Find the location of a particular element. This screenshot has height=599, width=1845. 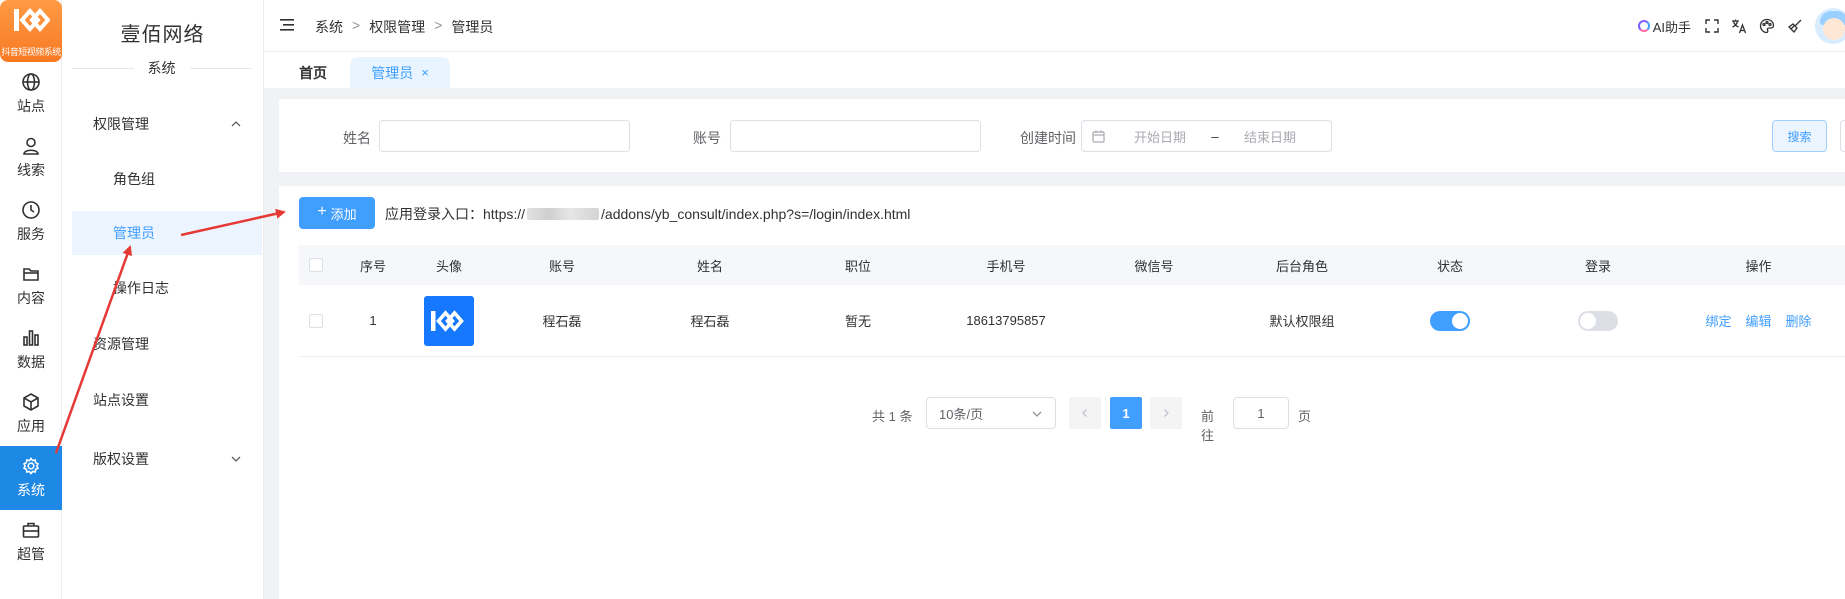

bind-link: 绑定 is located at coordinates (1718, 320).